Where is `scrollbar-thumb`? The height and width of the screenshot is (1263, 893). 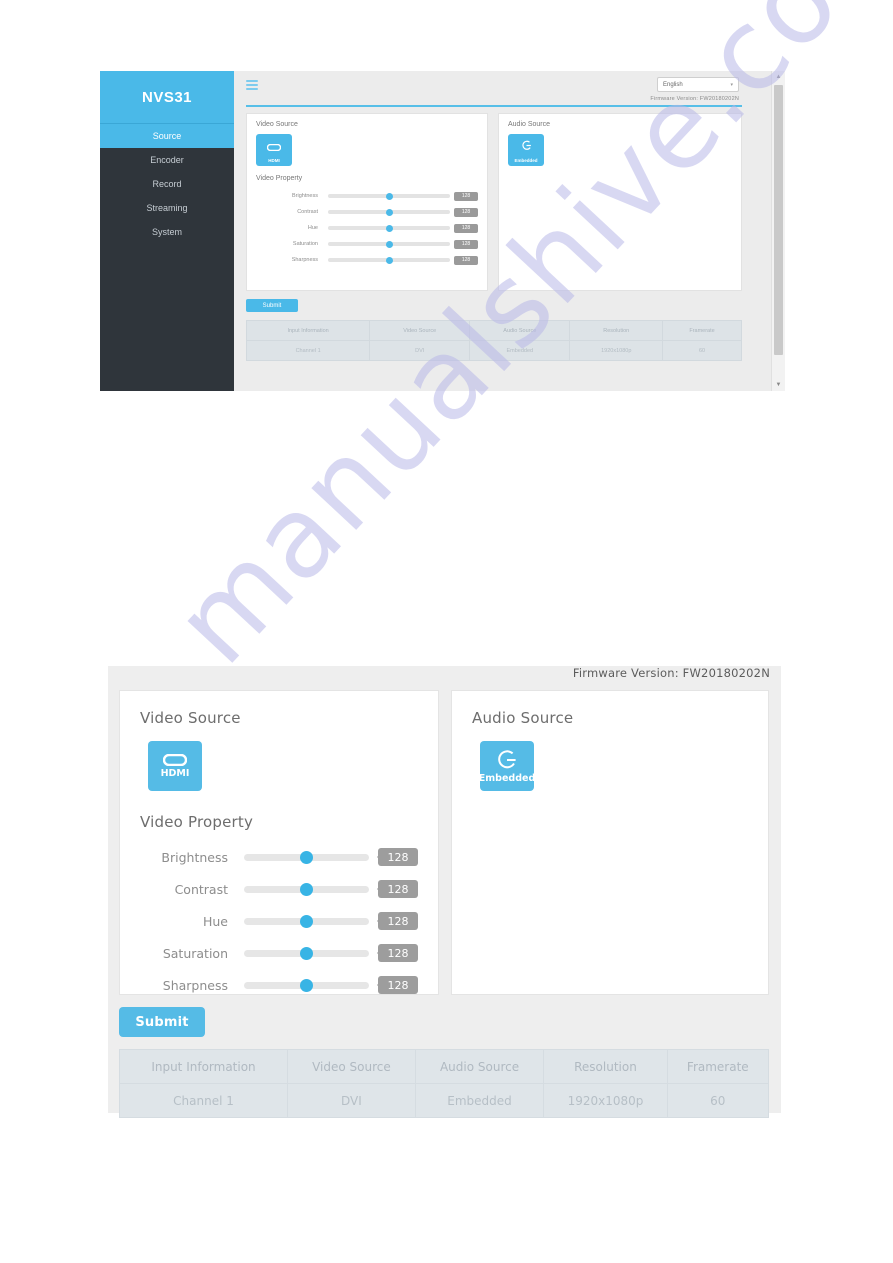 scrollbar-thumb is located at coordinates (778, 220).